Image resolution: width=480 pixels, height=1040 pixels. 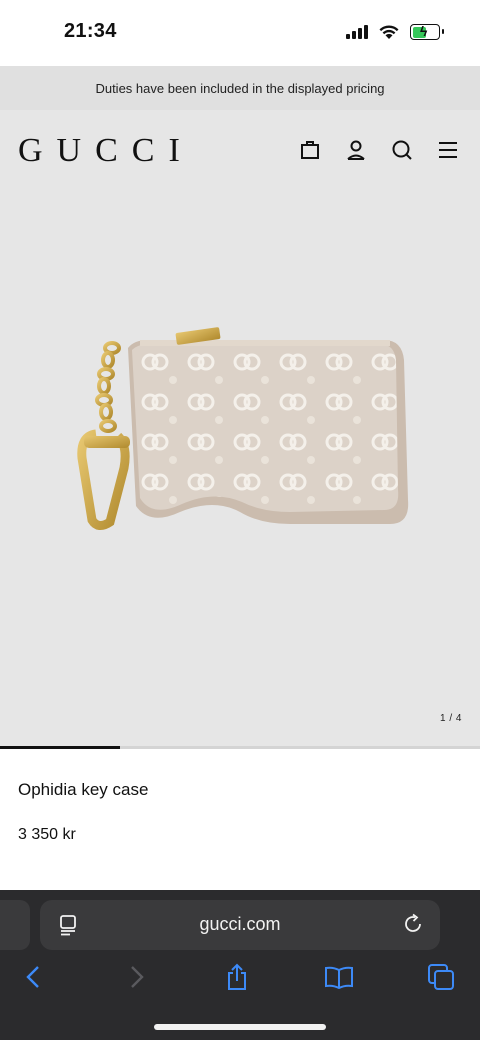 What do you see at coordinates (379, 150) in the screenshot?
I see `header-icons` at bounding box center [379, 150].